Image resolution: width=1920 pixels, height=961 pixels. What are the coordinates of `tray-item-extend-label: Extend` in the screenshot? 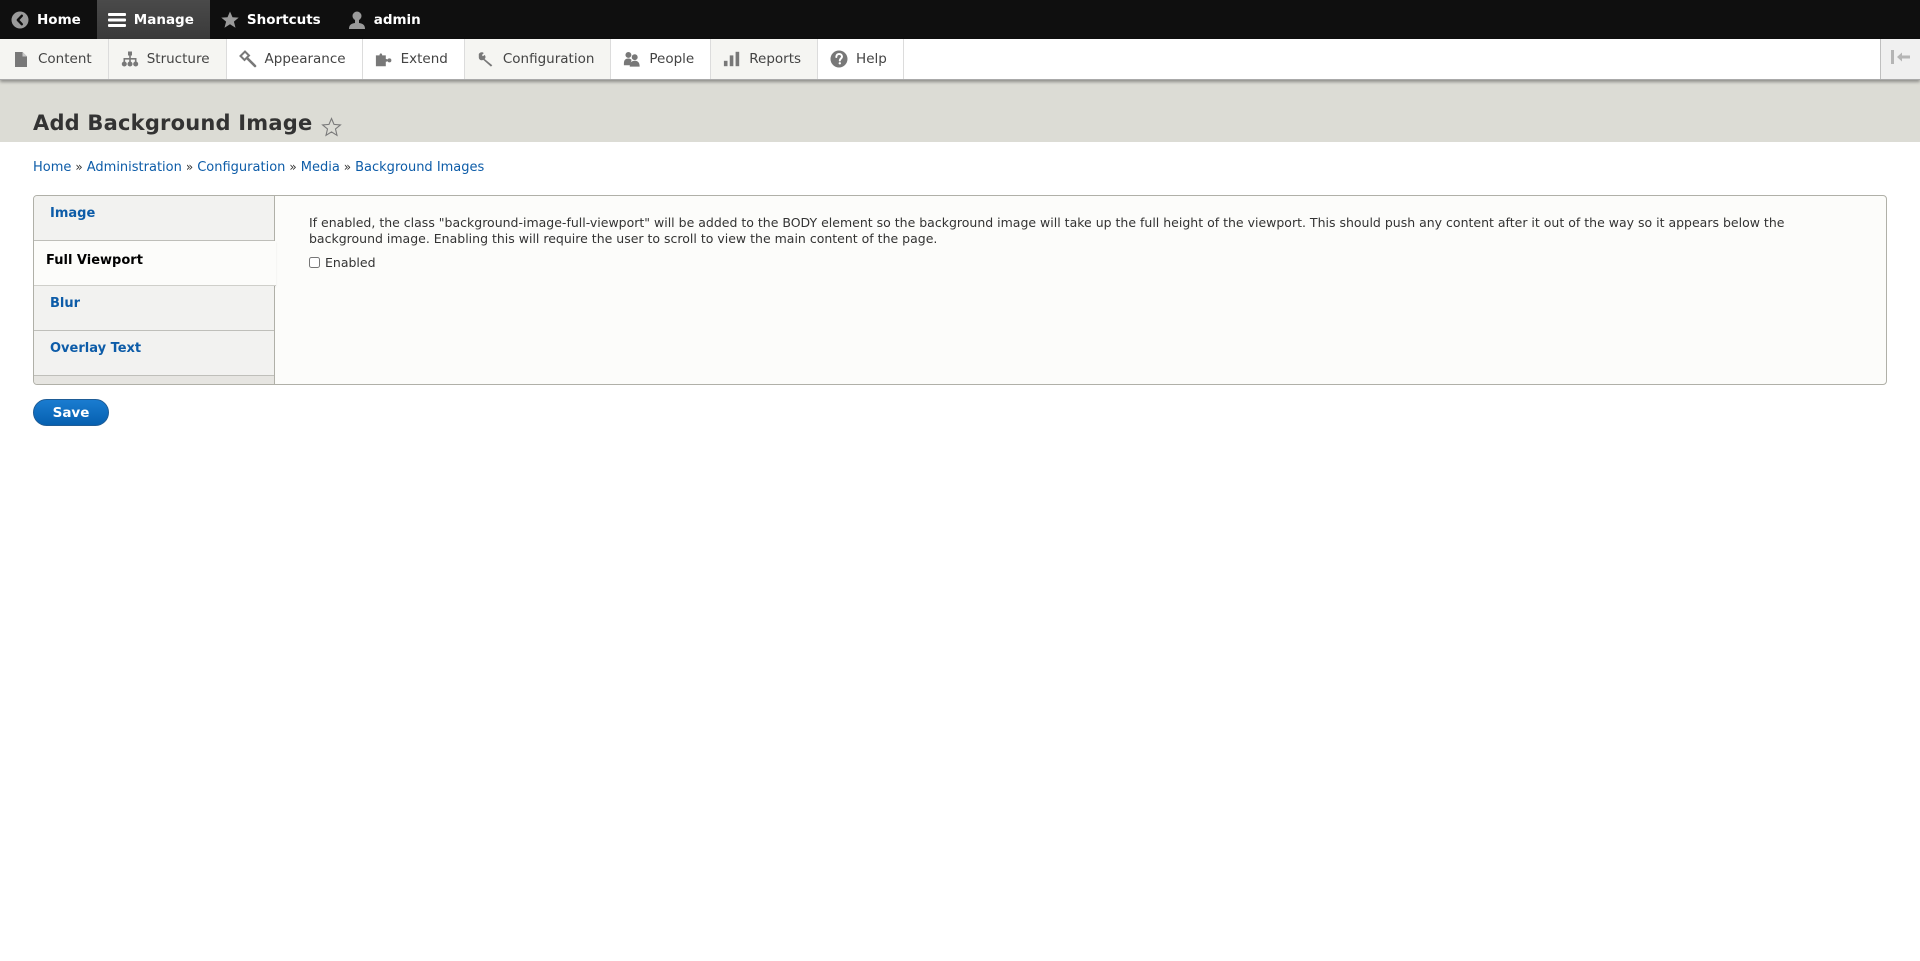 It's located at (424, 59).